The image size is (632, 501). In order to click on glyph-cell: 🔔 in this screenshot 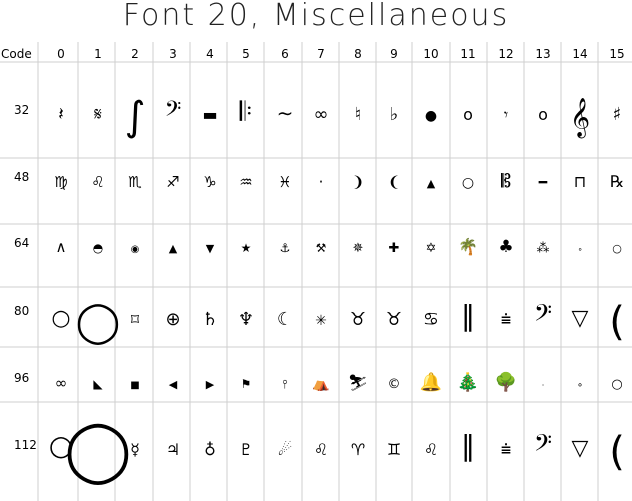, I will do `click(431, 382)`.